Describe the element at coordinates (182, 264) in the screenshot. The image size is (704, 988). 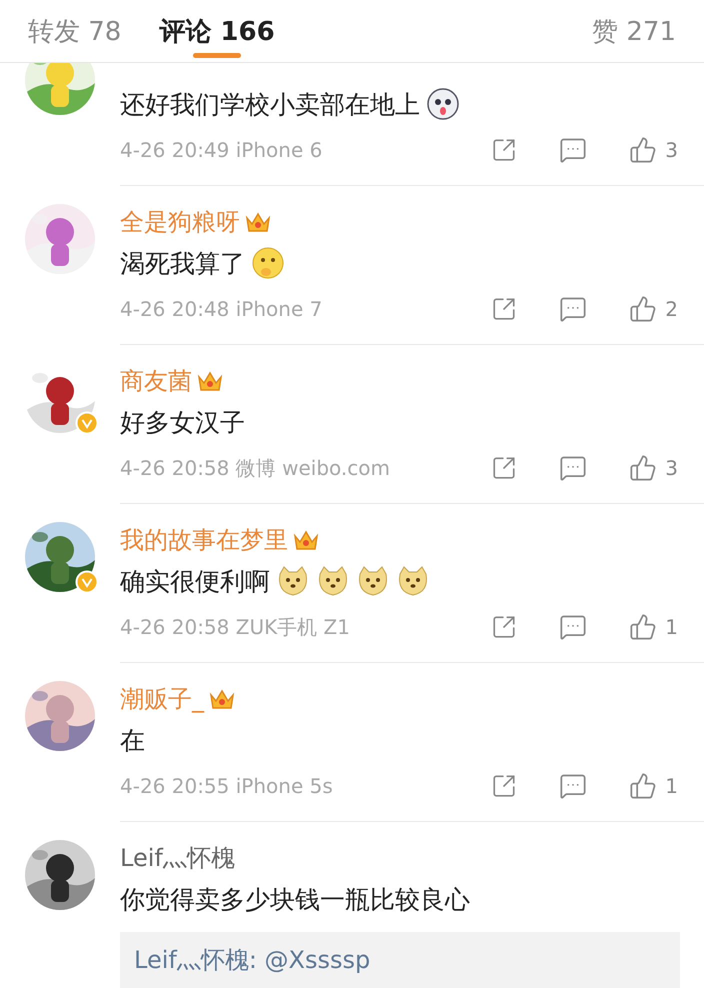
I see `comment-text: 渴死我算了` at that location.